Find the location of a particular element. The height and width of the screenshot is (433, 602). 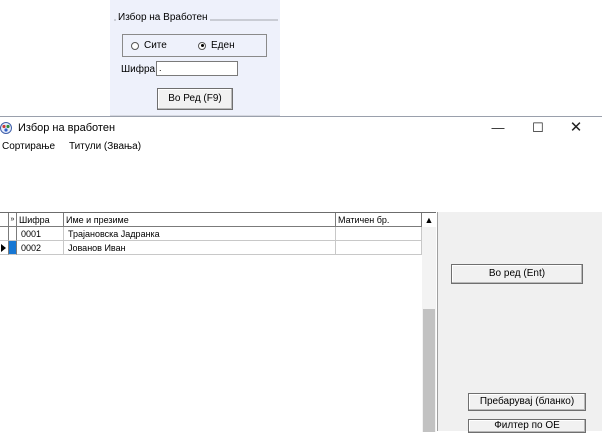

row-select-cell is located at coordinates (13, 234).